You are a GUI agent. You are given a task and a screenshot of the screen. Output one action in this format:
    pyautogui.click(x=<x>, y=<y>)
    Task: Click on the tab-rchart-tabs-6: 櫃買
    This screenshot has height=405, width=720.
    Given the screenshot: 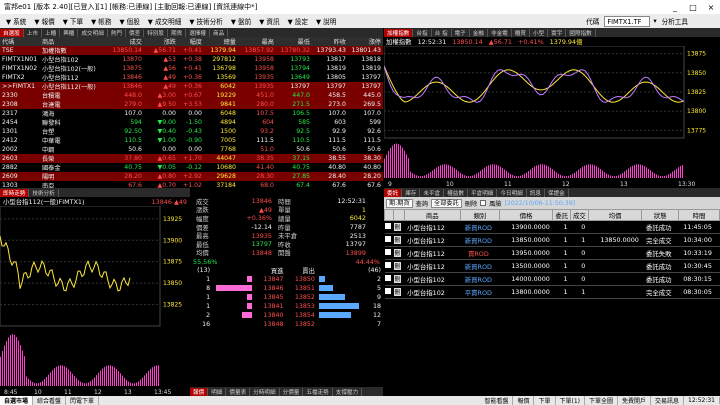 What is the action you would take?
    pyautogui.click(x=521, y=32)
    